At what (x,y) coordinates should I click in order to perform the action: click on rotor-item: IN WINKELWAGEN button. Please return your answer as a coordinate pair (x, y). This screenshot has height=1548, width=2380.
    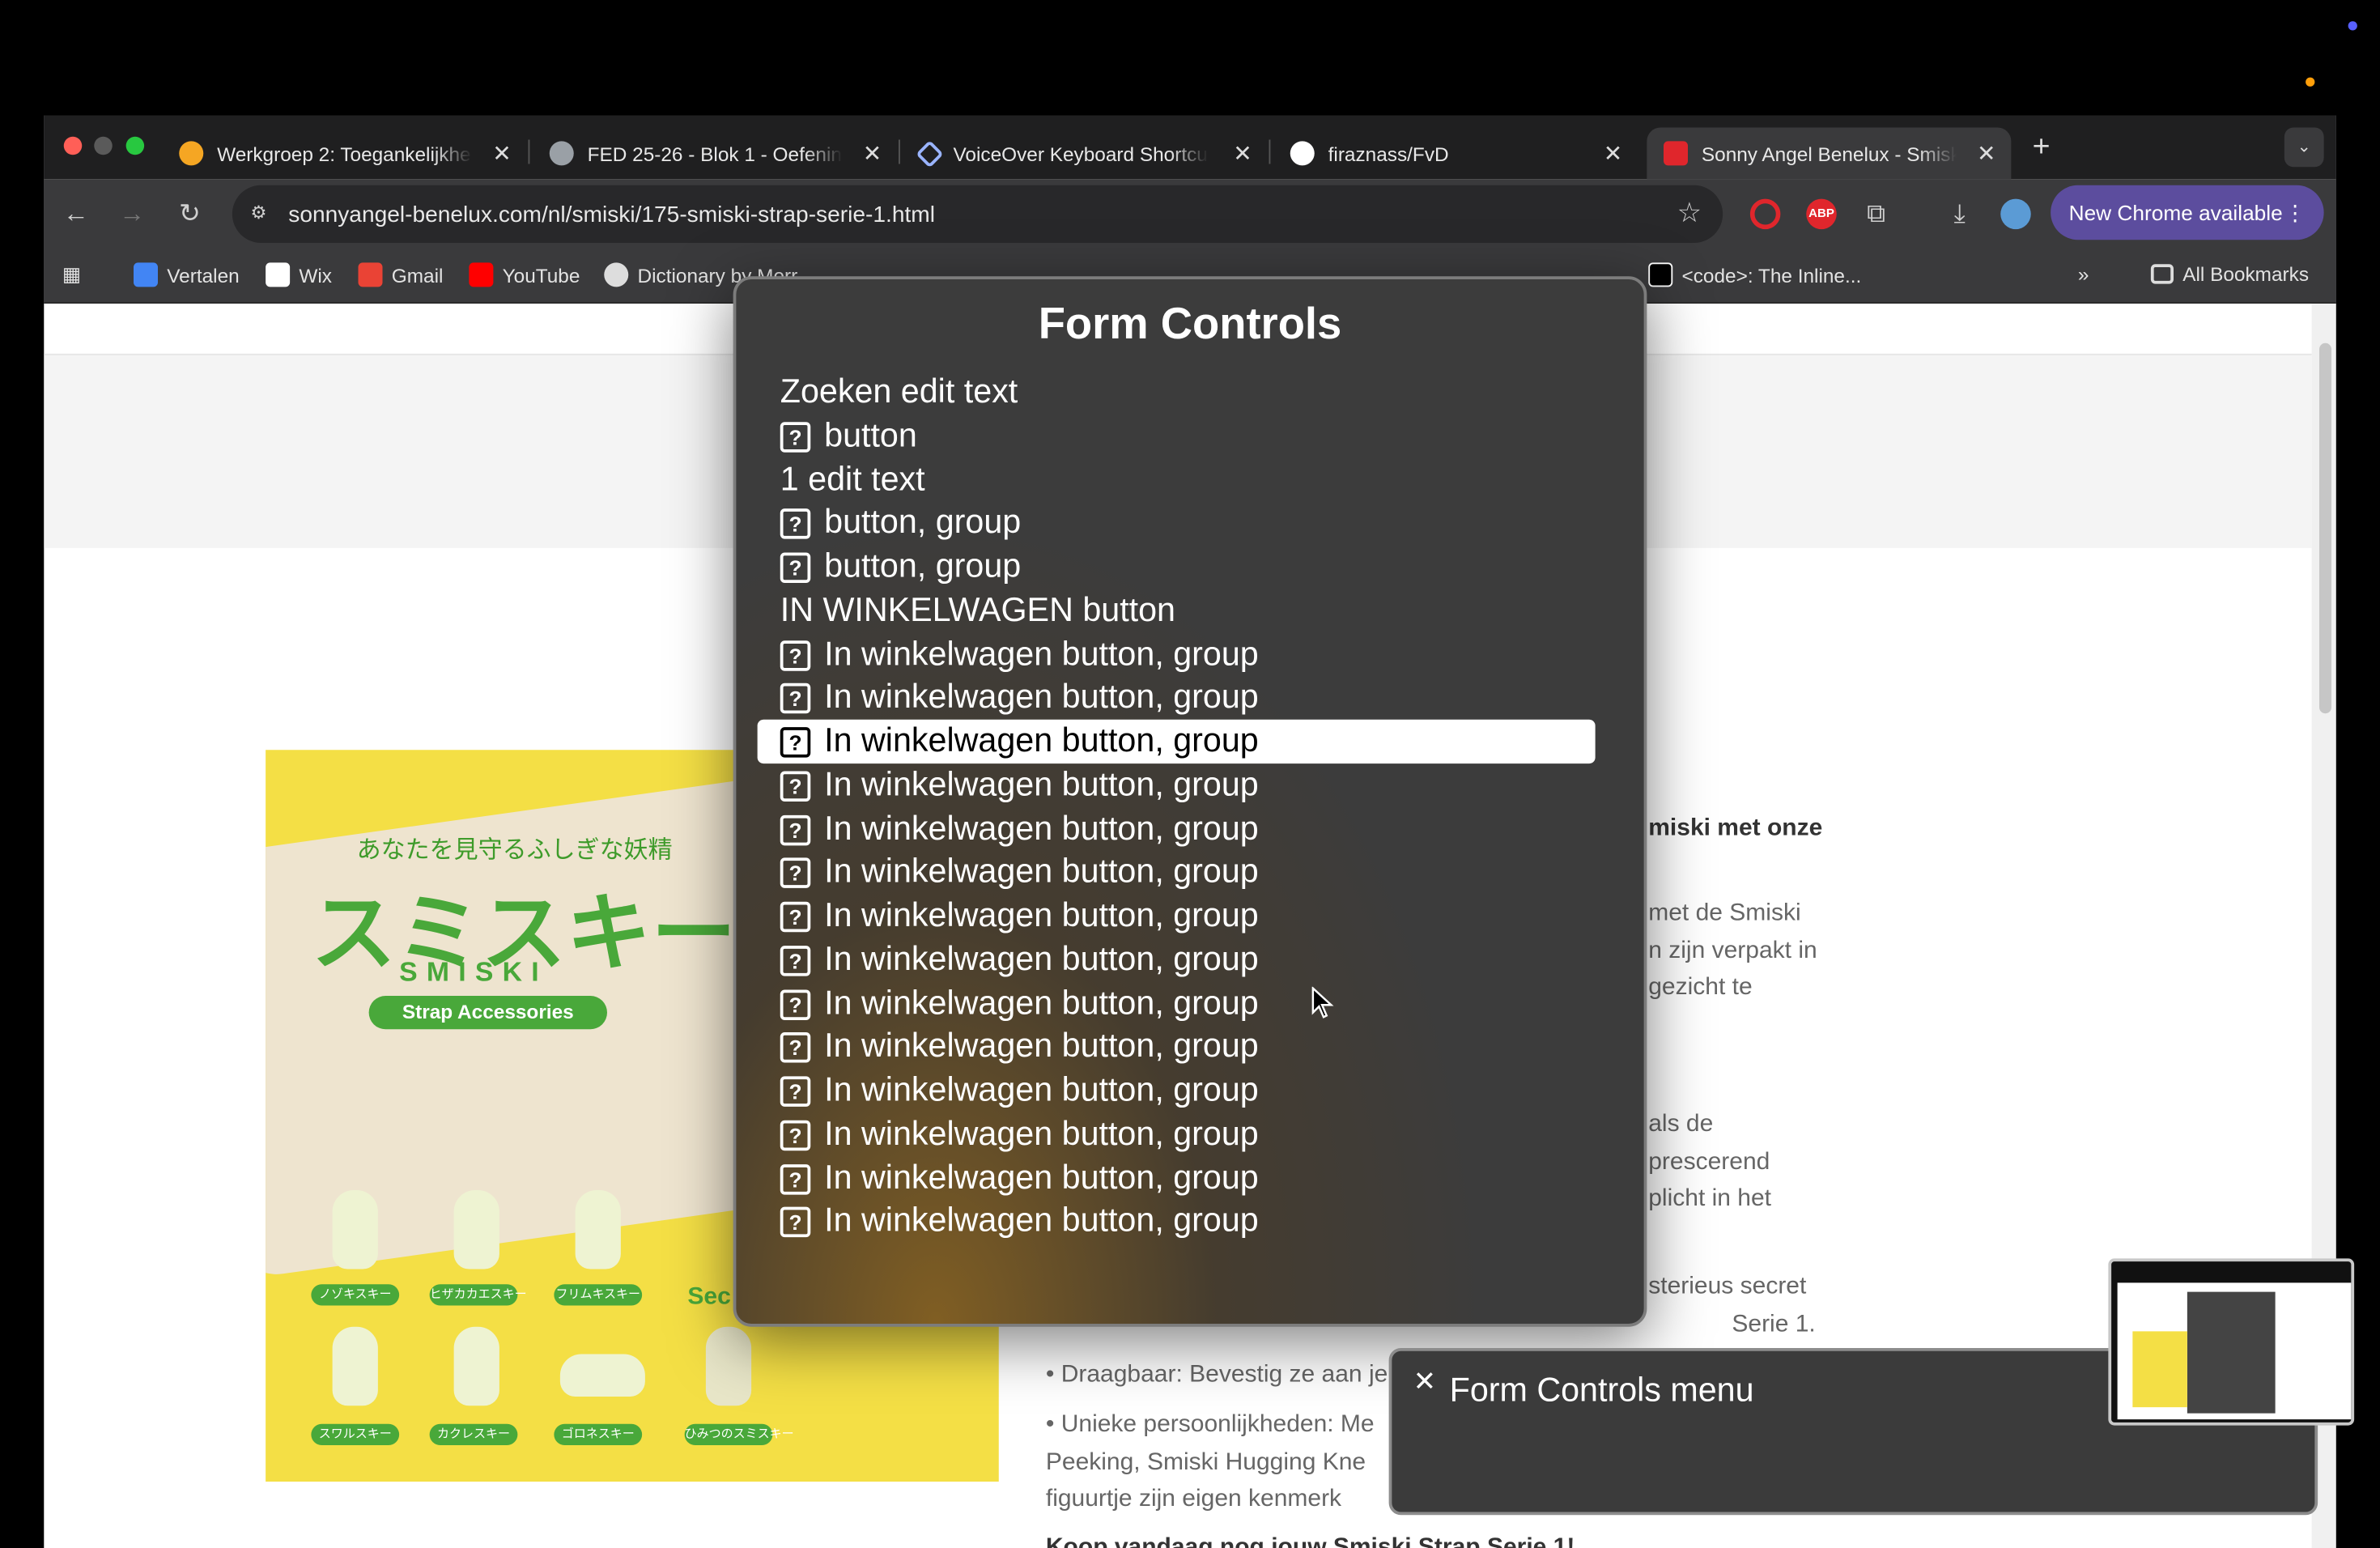
    Looking at the image, I should click on (1177, 610).